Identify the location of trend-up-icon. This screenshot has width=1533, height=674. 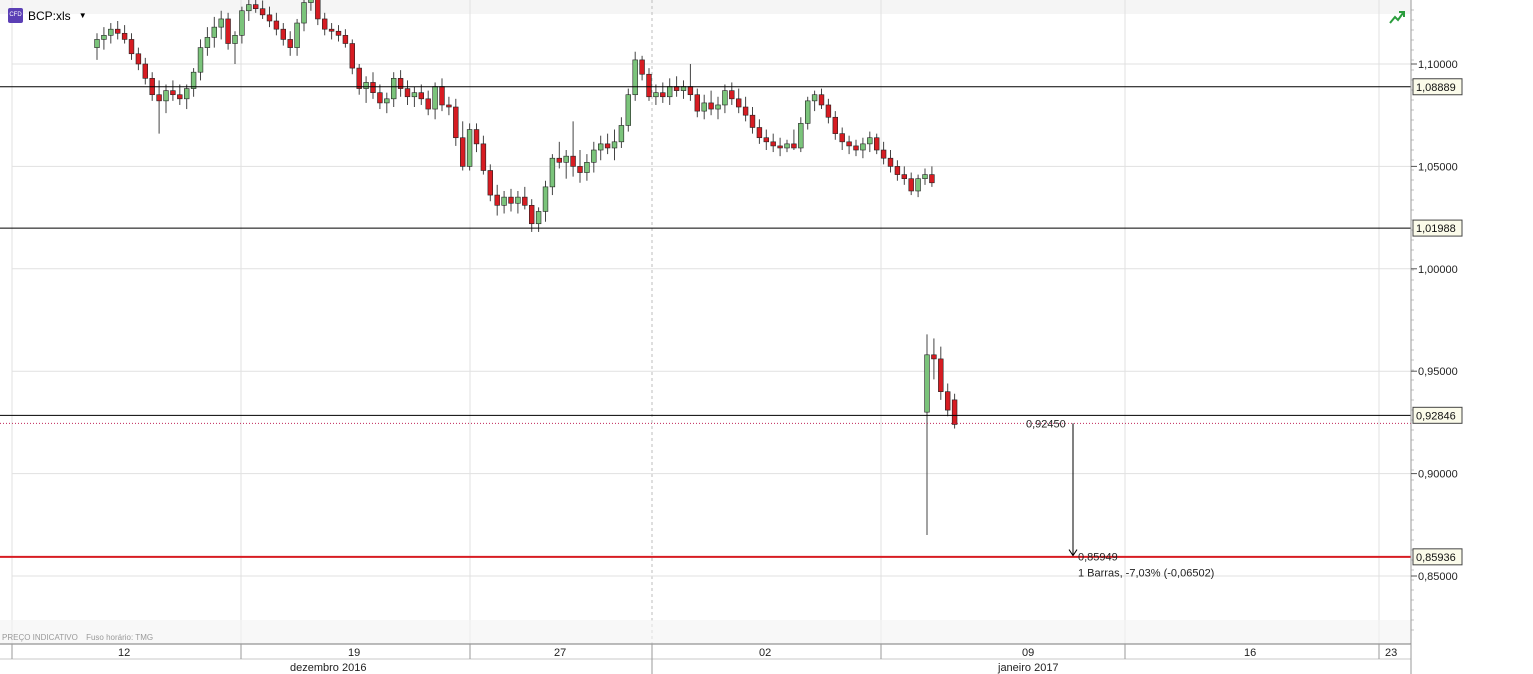
(1397, 17).